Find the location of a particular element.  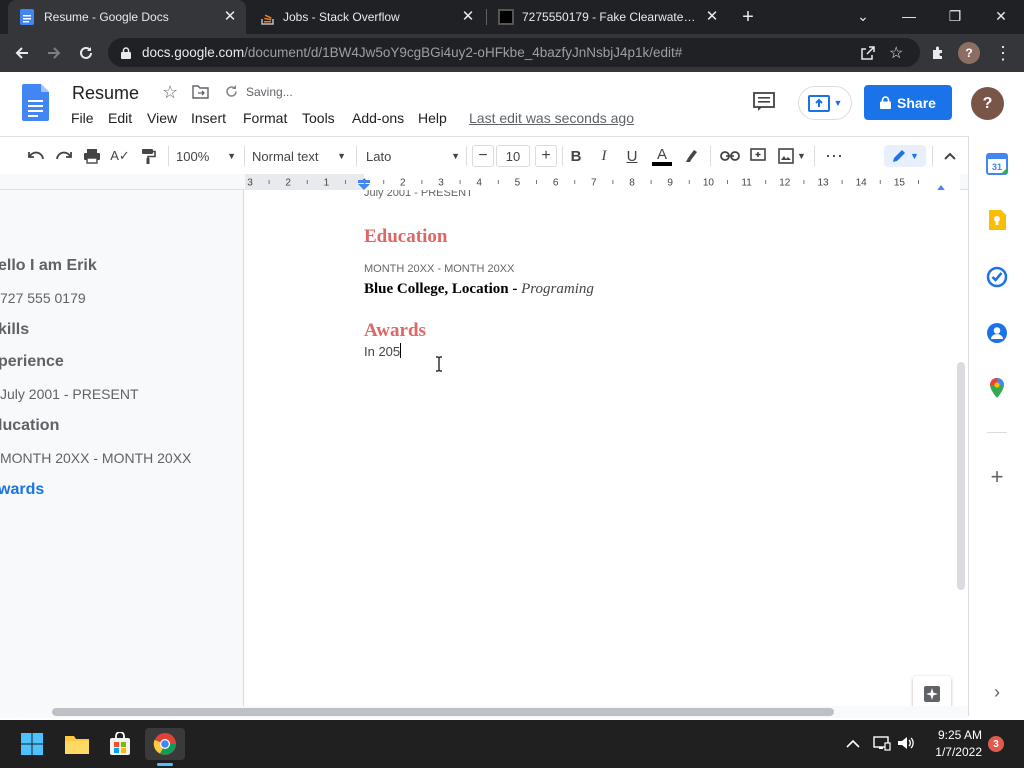

outline-item: lucation is located at coordinates (29, 426).